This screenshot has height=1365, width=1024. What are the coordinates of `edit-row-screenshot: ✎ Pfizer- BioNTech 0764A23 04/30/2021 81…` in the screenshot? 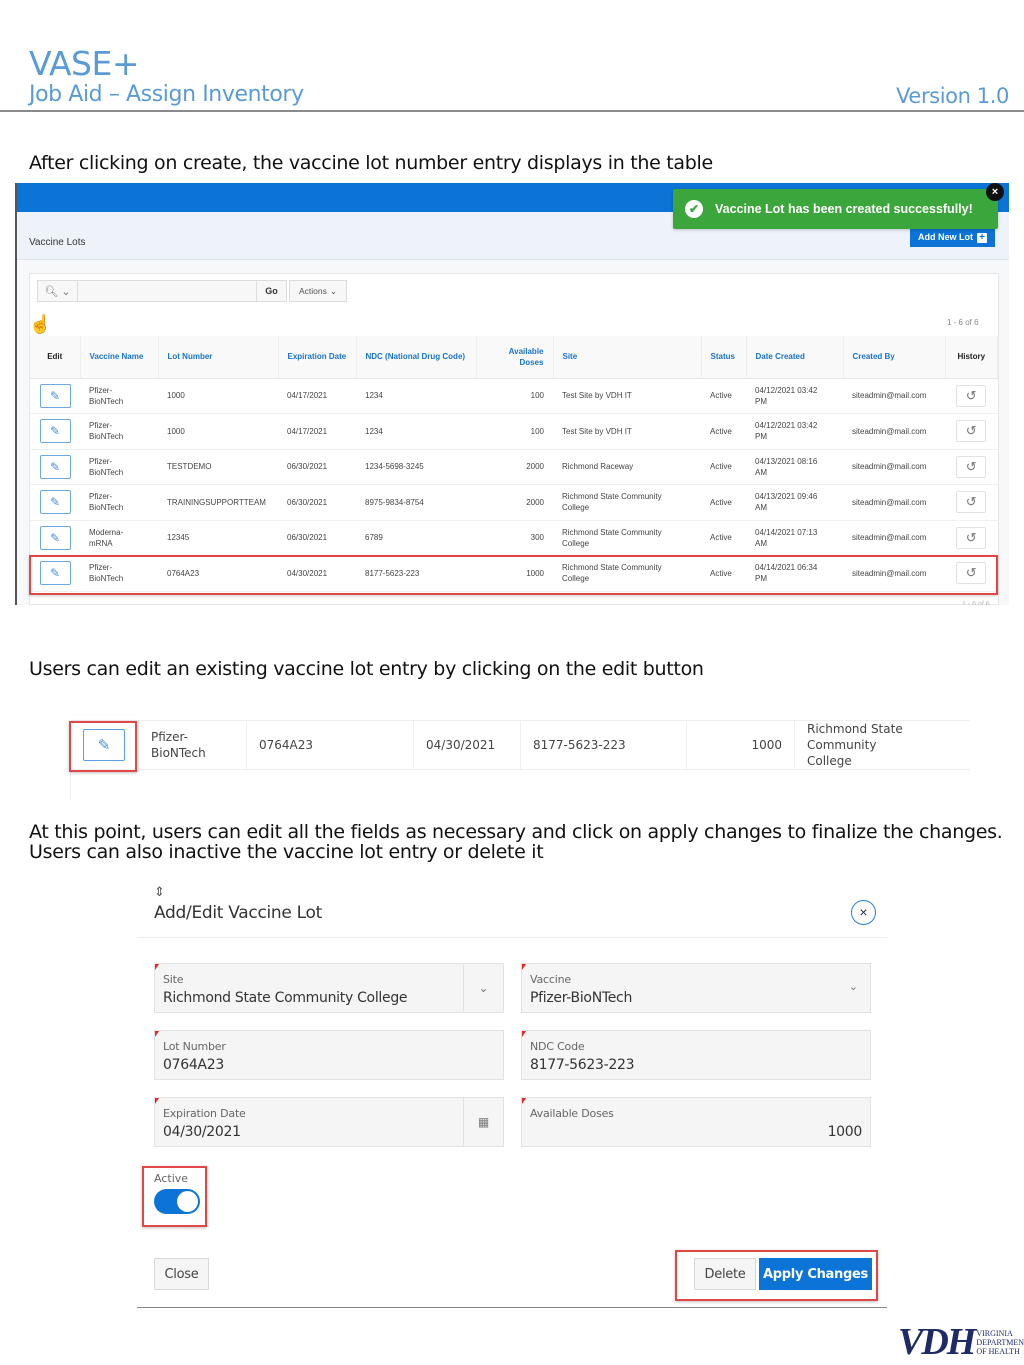 It's located at (520, 759).